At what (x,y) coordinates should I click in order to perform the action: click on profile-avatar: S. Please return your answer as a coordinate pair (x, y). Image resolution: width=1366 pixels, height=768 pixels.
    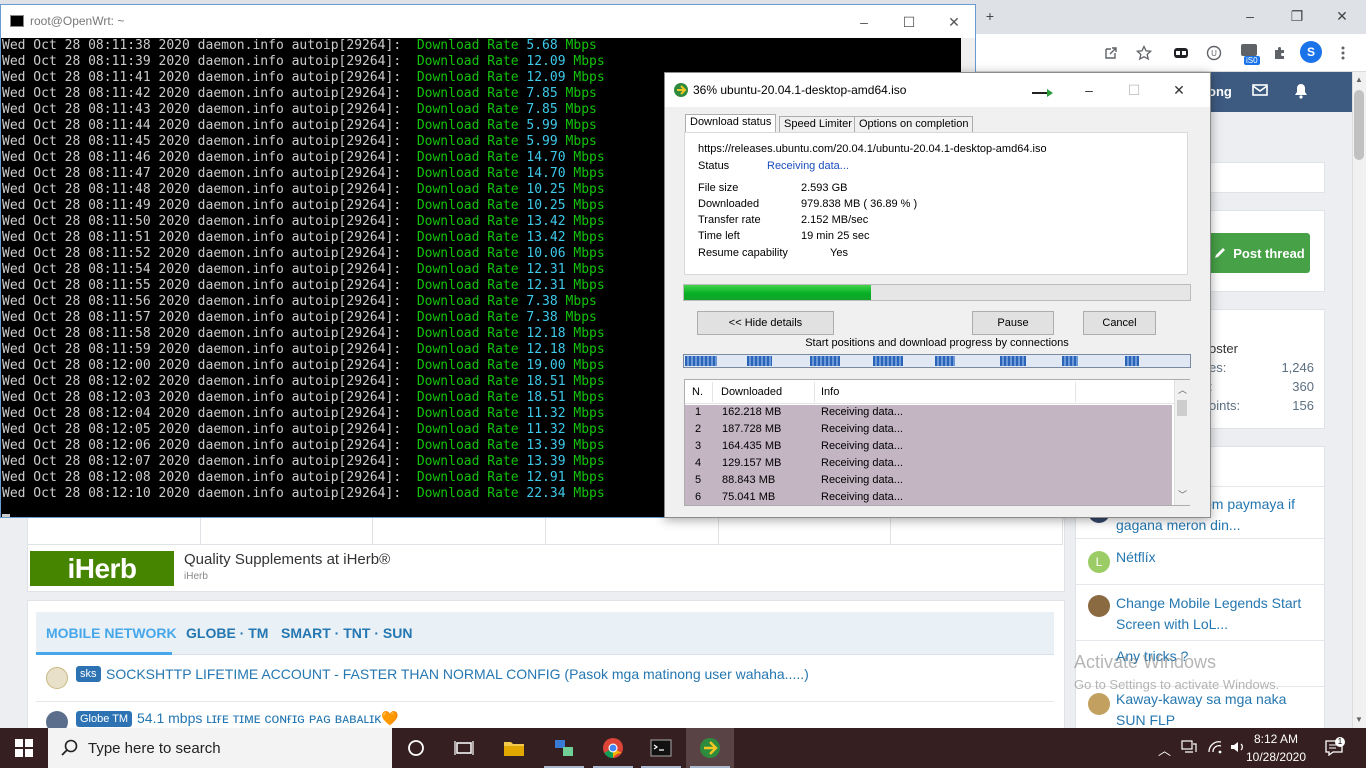
    Looking at the image, I should click on (1311, 52).